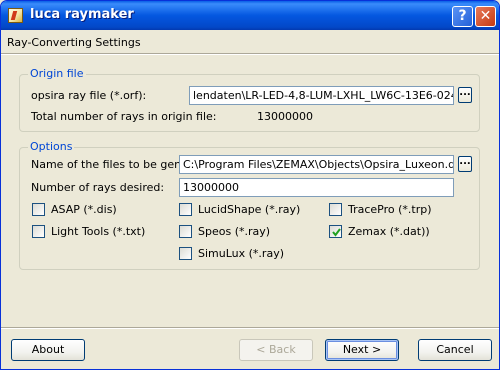 Image resolution: width=500 pixels, height=370 pixels. I want to click on close-button: ✕, so click(485, 16).